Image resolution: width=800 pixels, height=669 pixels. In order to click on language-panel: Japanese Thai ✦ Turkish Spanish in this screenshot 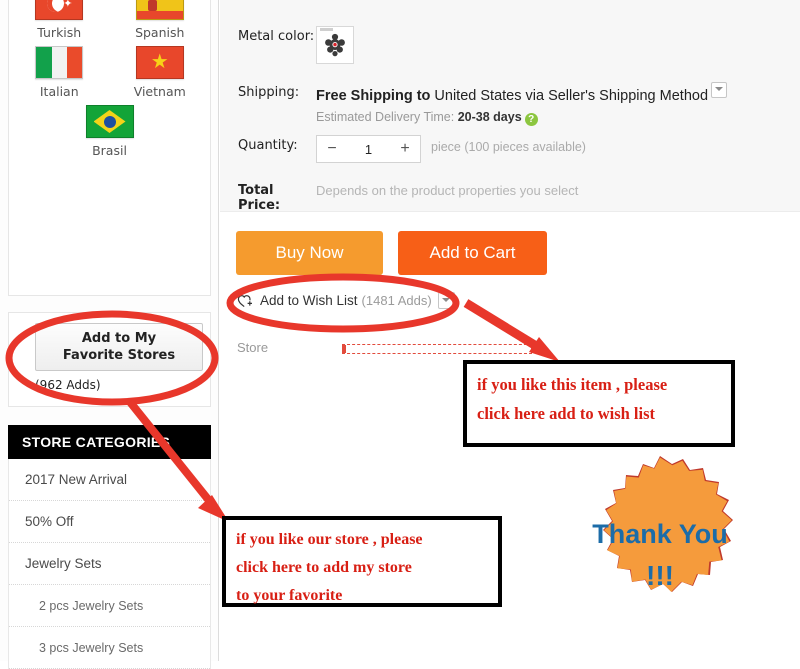, I will do `click(109, 148)`.